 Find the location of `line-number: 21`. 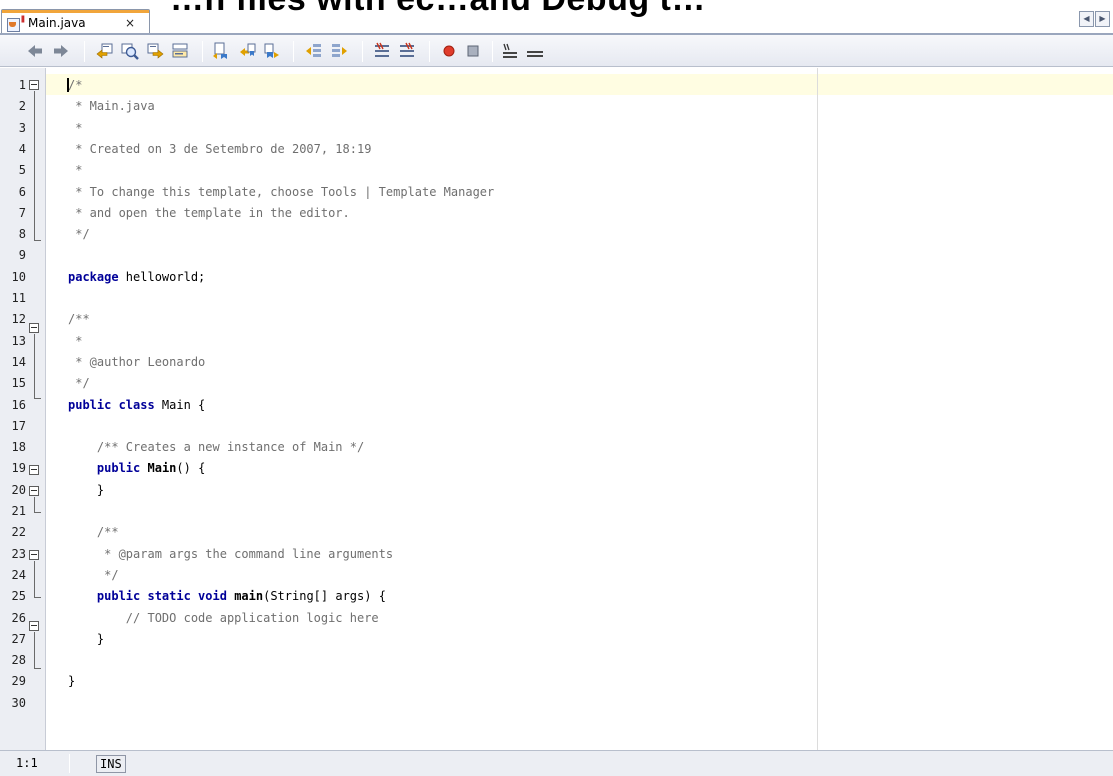

line-number: 21 is located at coordinates (18, 511).